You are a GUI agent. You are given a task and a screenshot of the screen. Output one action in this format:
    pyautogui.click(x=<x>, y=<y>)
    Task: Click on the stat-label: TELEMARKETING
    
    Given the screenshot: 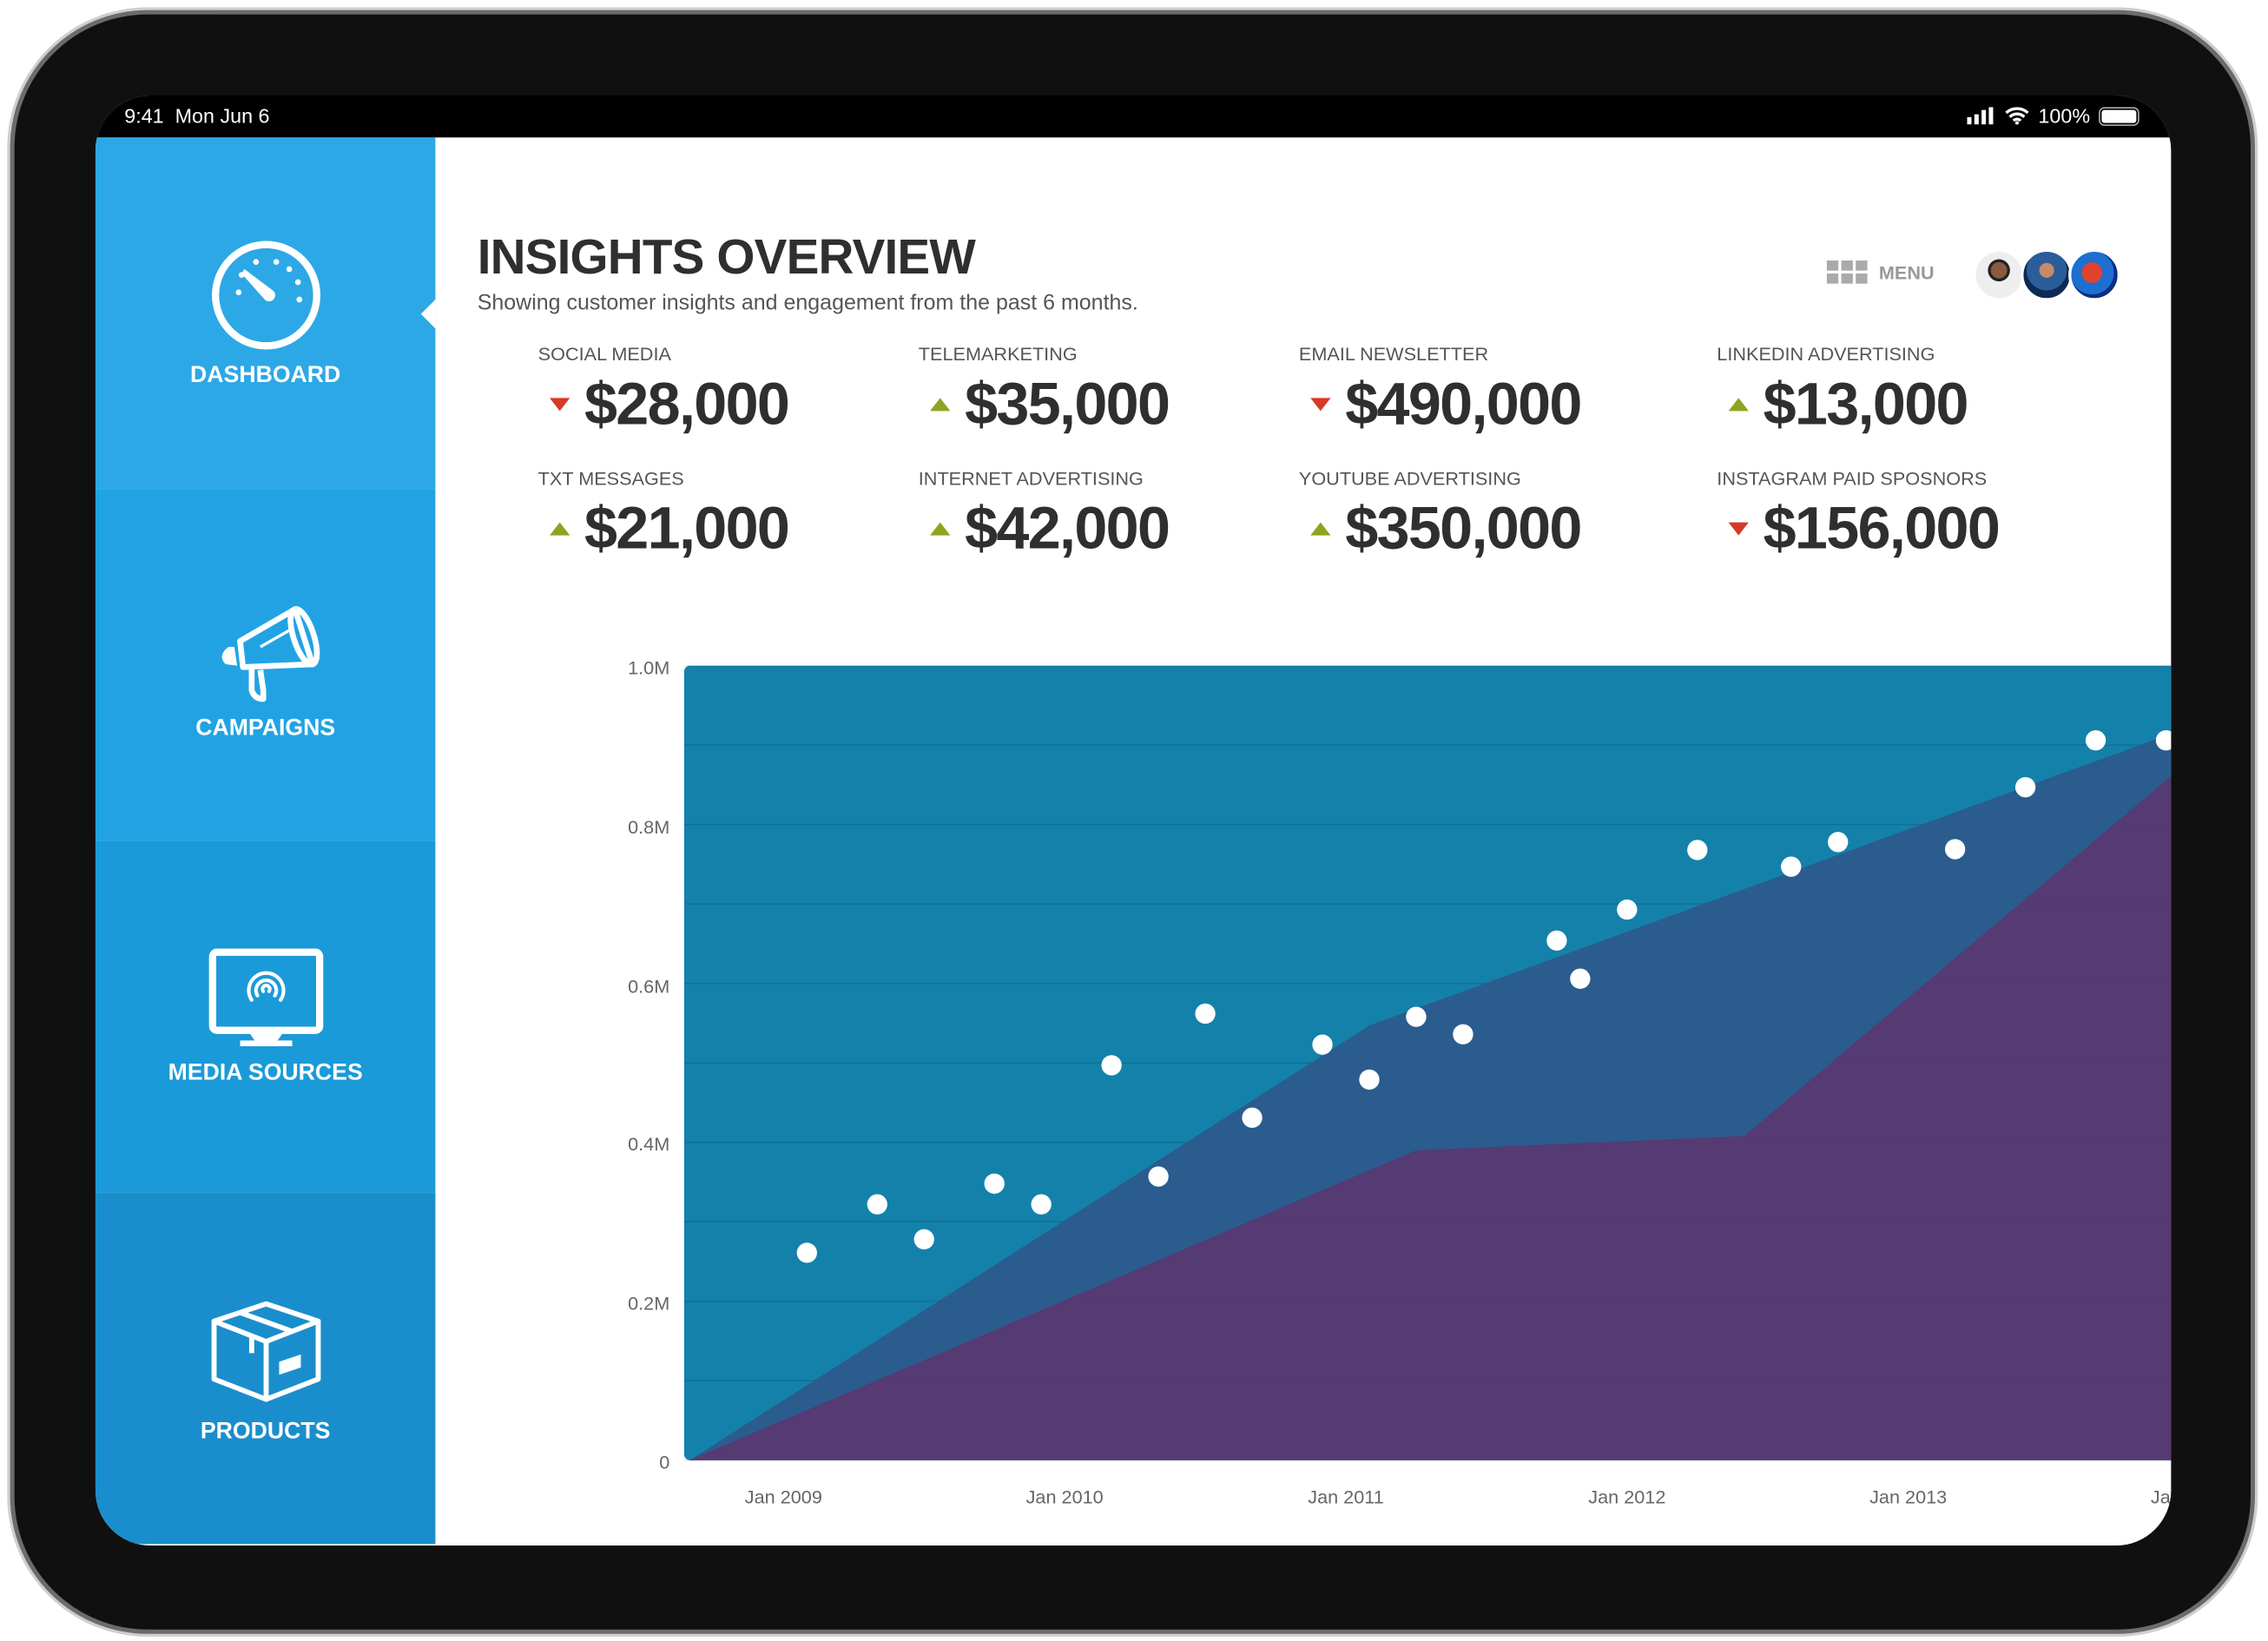 What is the action you would take?
    pyautogui.click(x=998, y=355)
    